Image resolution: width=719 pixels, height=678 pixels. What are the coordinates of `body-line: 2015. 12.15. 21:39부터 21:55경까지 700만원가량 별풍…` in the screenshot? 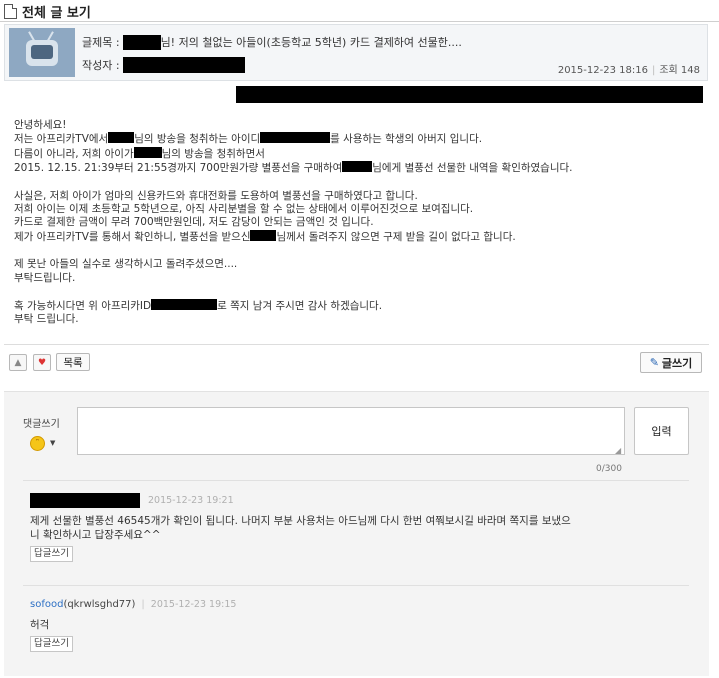 It's located at (293, 168).